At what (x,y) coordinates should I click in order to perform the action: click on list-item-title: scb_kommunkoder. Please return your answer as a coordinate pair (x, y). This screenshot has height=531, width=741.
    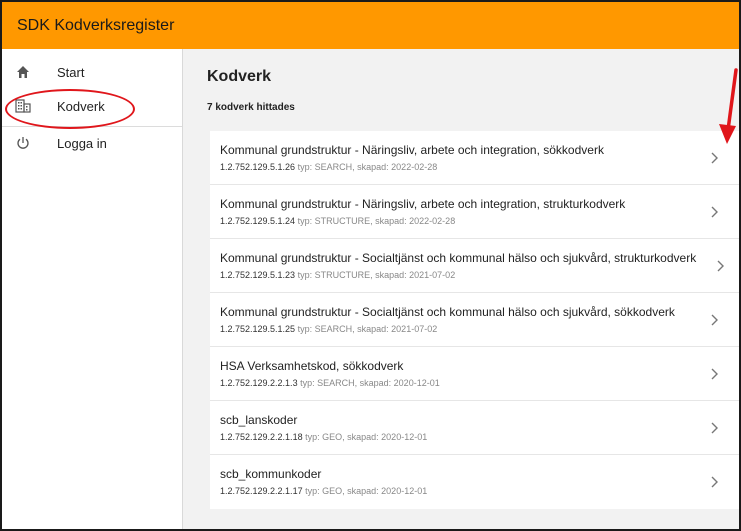
    Looking at the image, I should click on (271, 474).